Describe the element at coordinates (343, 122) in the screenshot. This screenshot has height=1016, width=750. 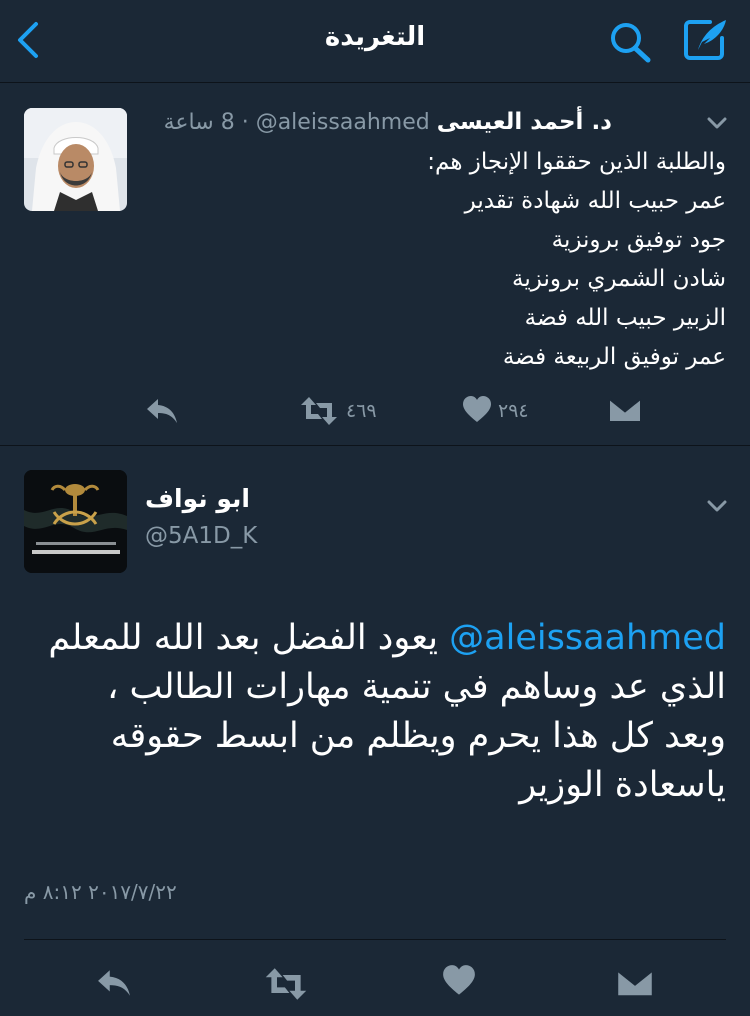
I see `author-handle: @aleissaahmed` at that location.